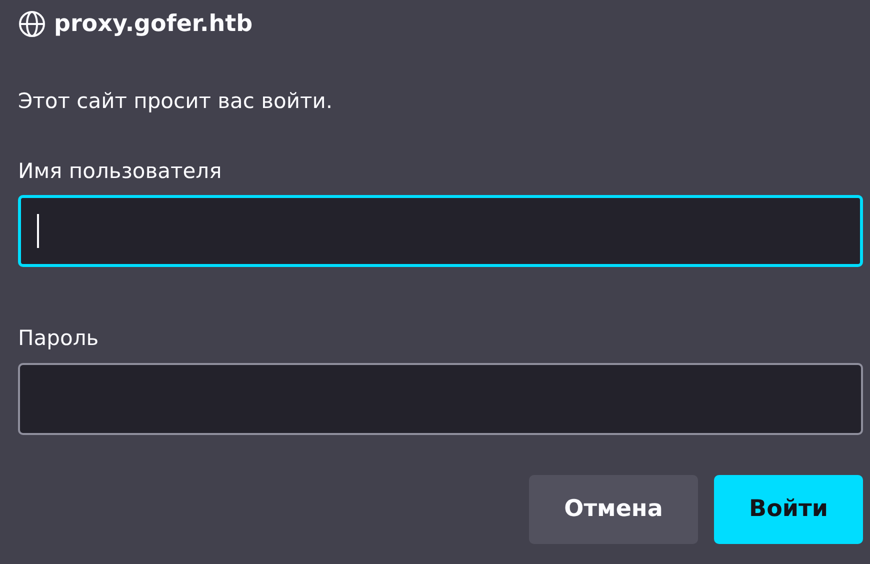 The width and height of the screenshot is (870, 564). What do you see at coordinates (58, 338) in the screenshot?
I see `field-label: Пароль` at bounding box center [58, 338].